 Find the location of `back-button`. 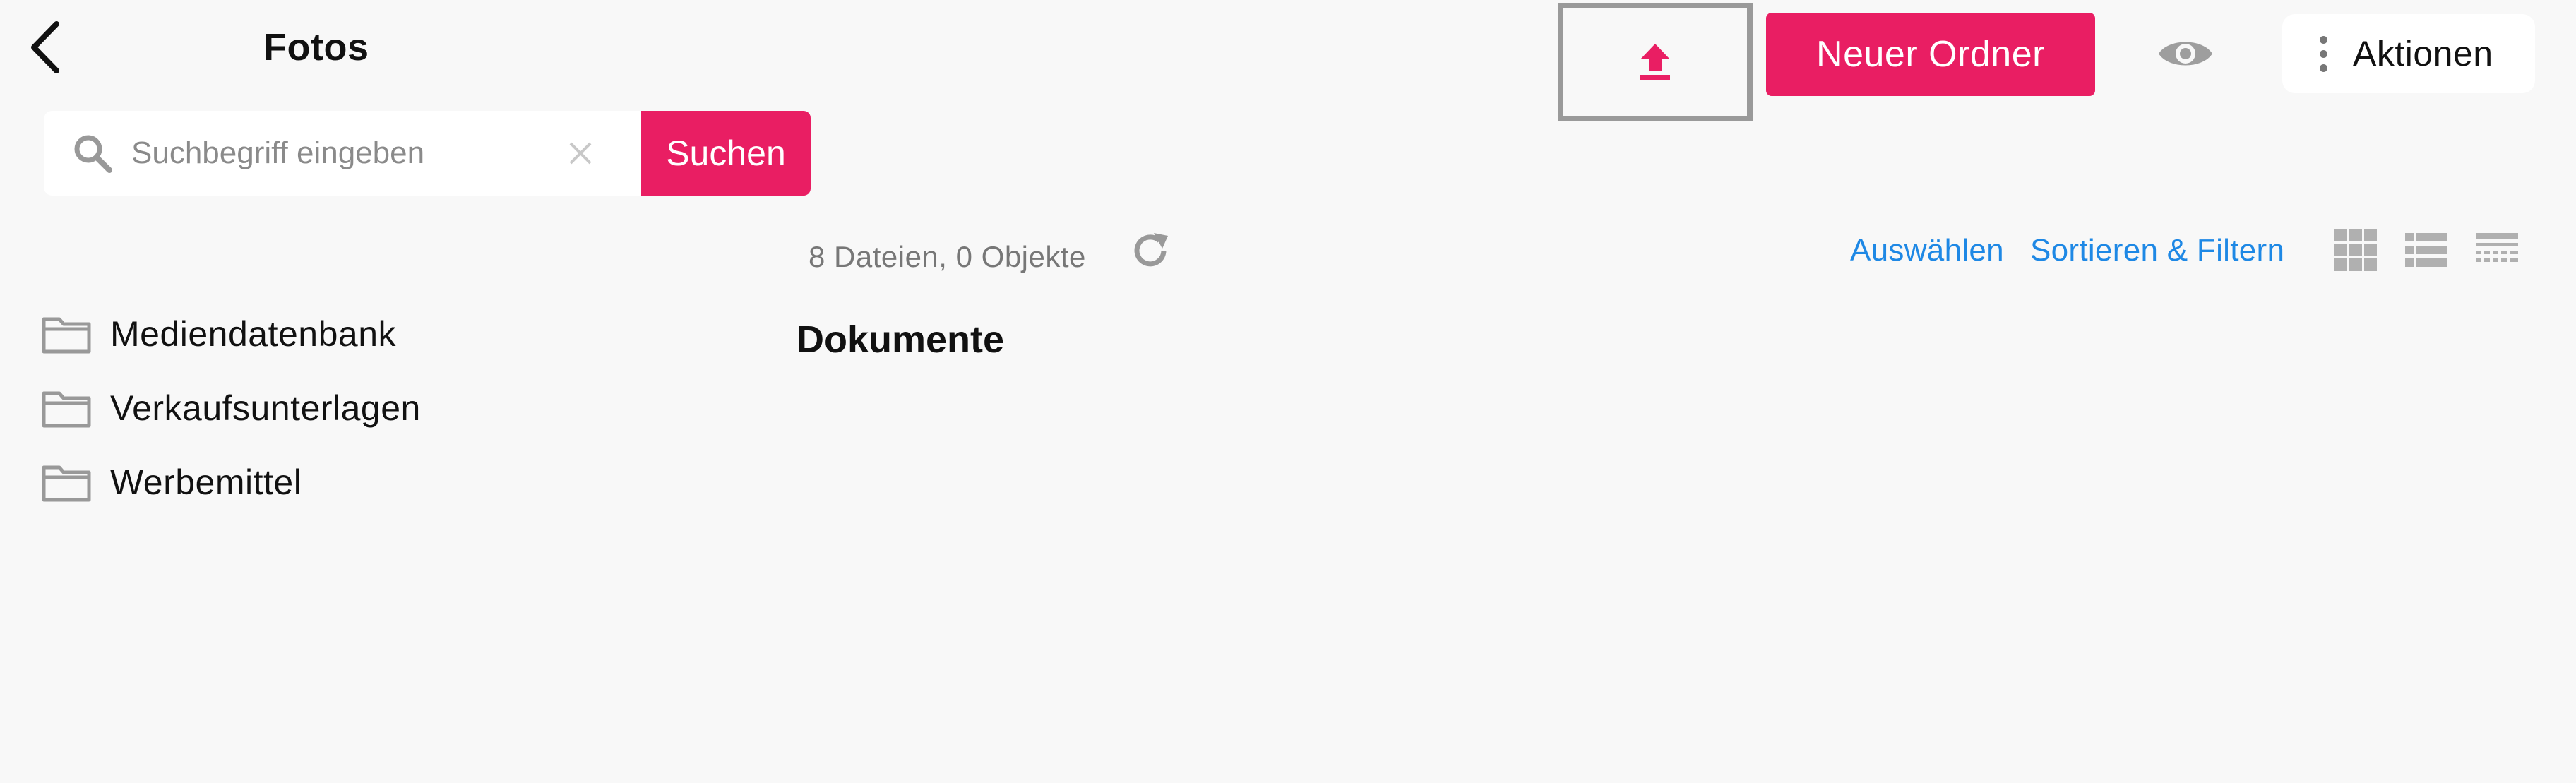

back-button is located at coordinates (44, 47).